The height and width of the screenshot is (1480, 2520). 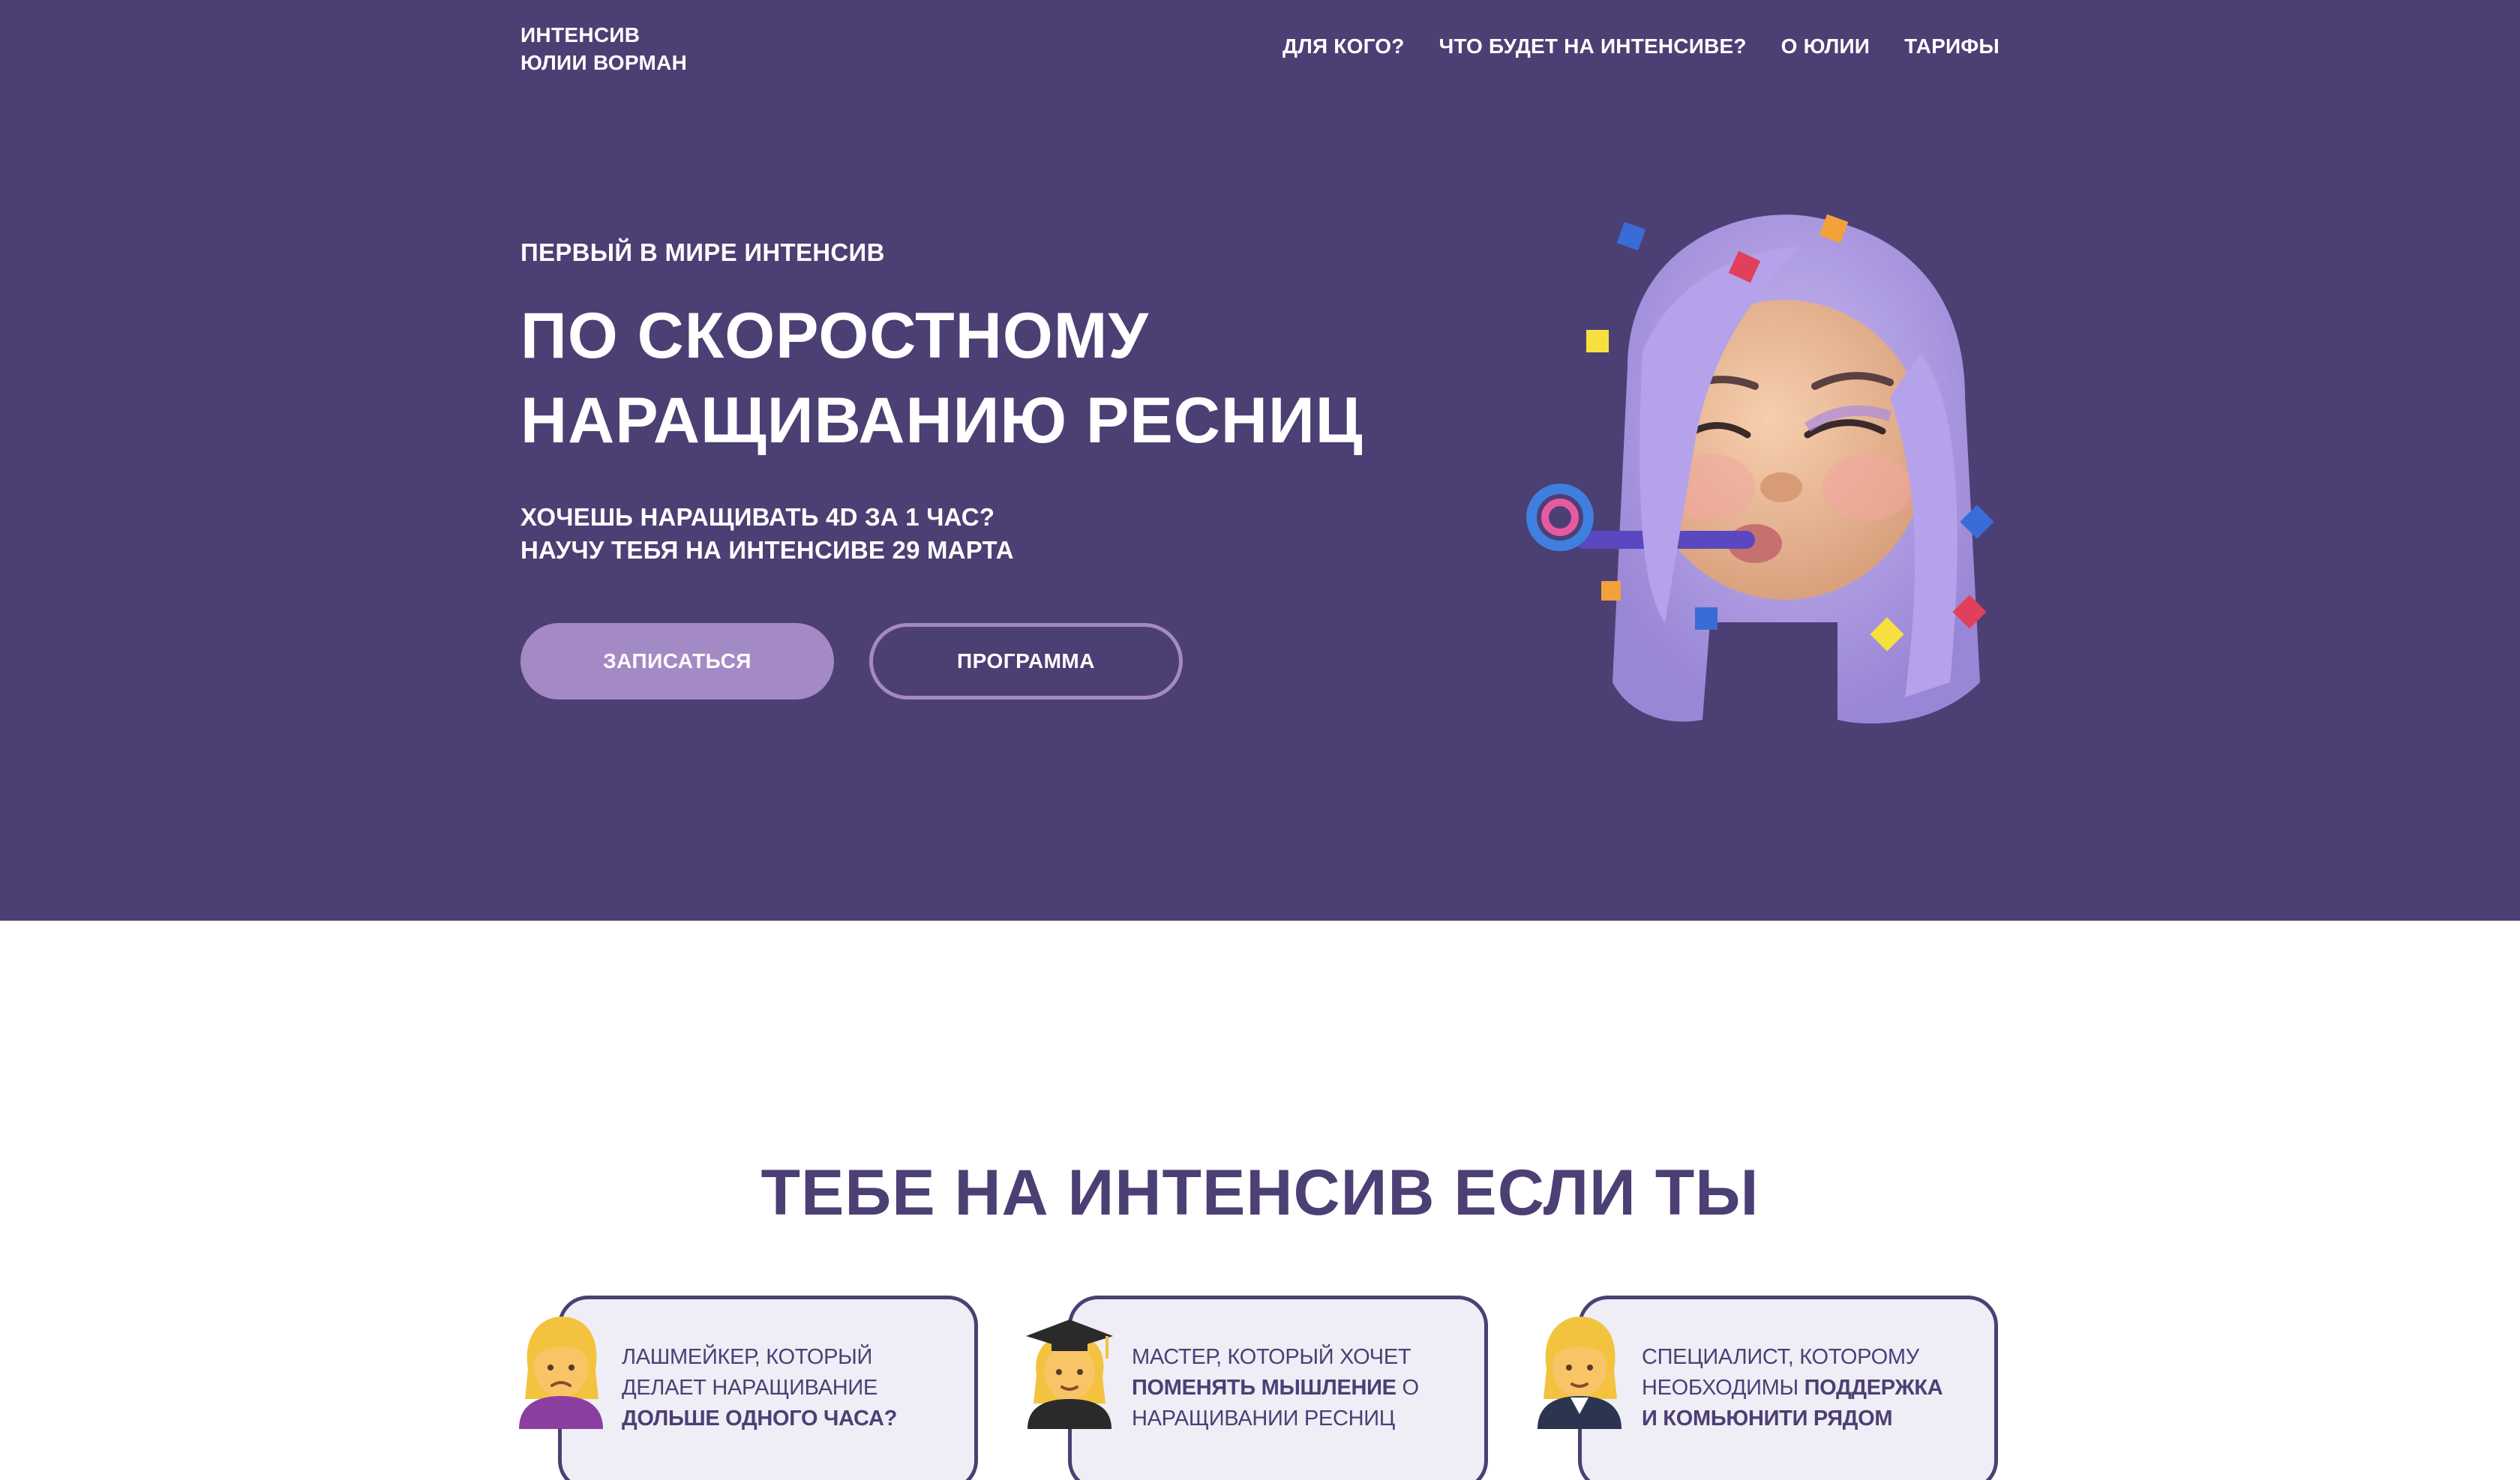 What do you see at coordinates (604, 62) in the screenshot?
I see `logo-line-2: ЮЛИИ ВОРМАН` at bounding box center [604, 62].